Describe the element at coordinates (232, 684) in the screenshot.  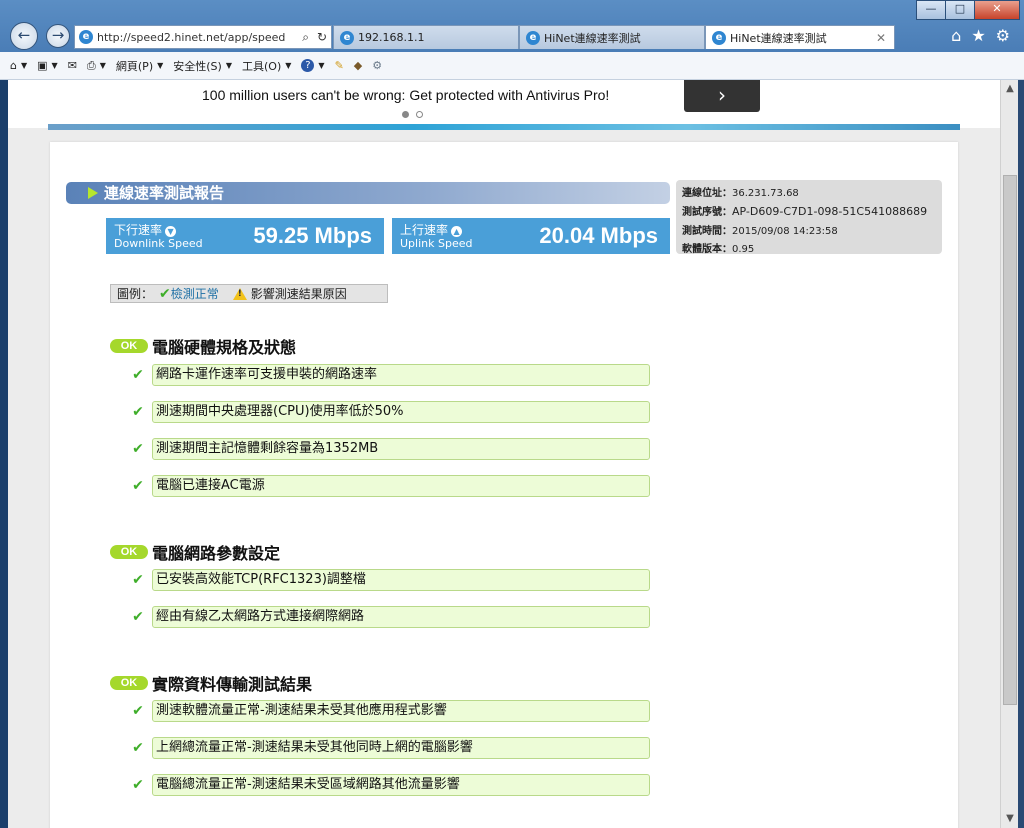
I see `section-title: 實際資料傳輸測試結果` at that location.